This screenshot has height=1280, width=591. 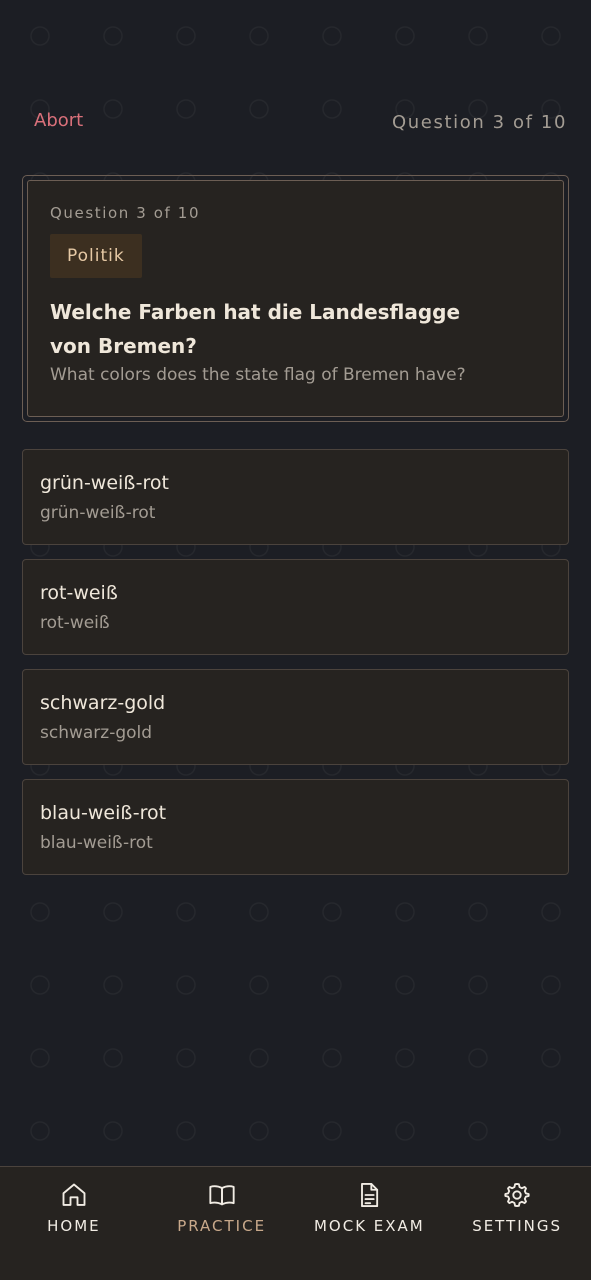 What do you see at coordinates (58, 120) in the screenshot?
I see `abort-button: Abort` at bounding box center [58, 120].